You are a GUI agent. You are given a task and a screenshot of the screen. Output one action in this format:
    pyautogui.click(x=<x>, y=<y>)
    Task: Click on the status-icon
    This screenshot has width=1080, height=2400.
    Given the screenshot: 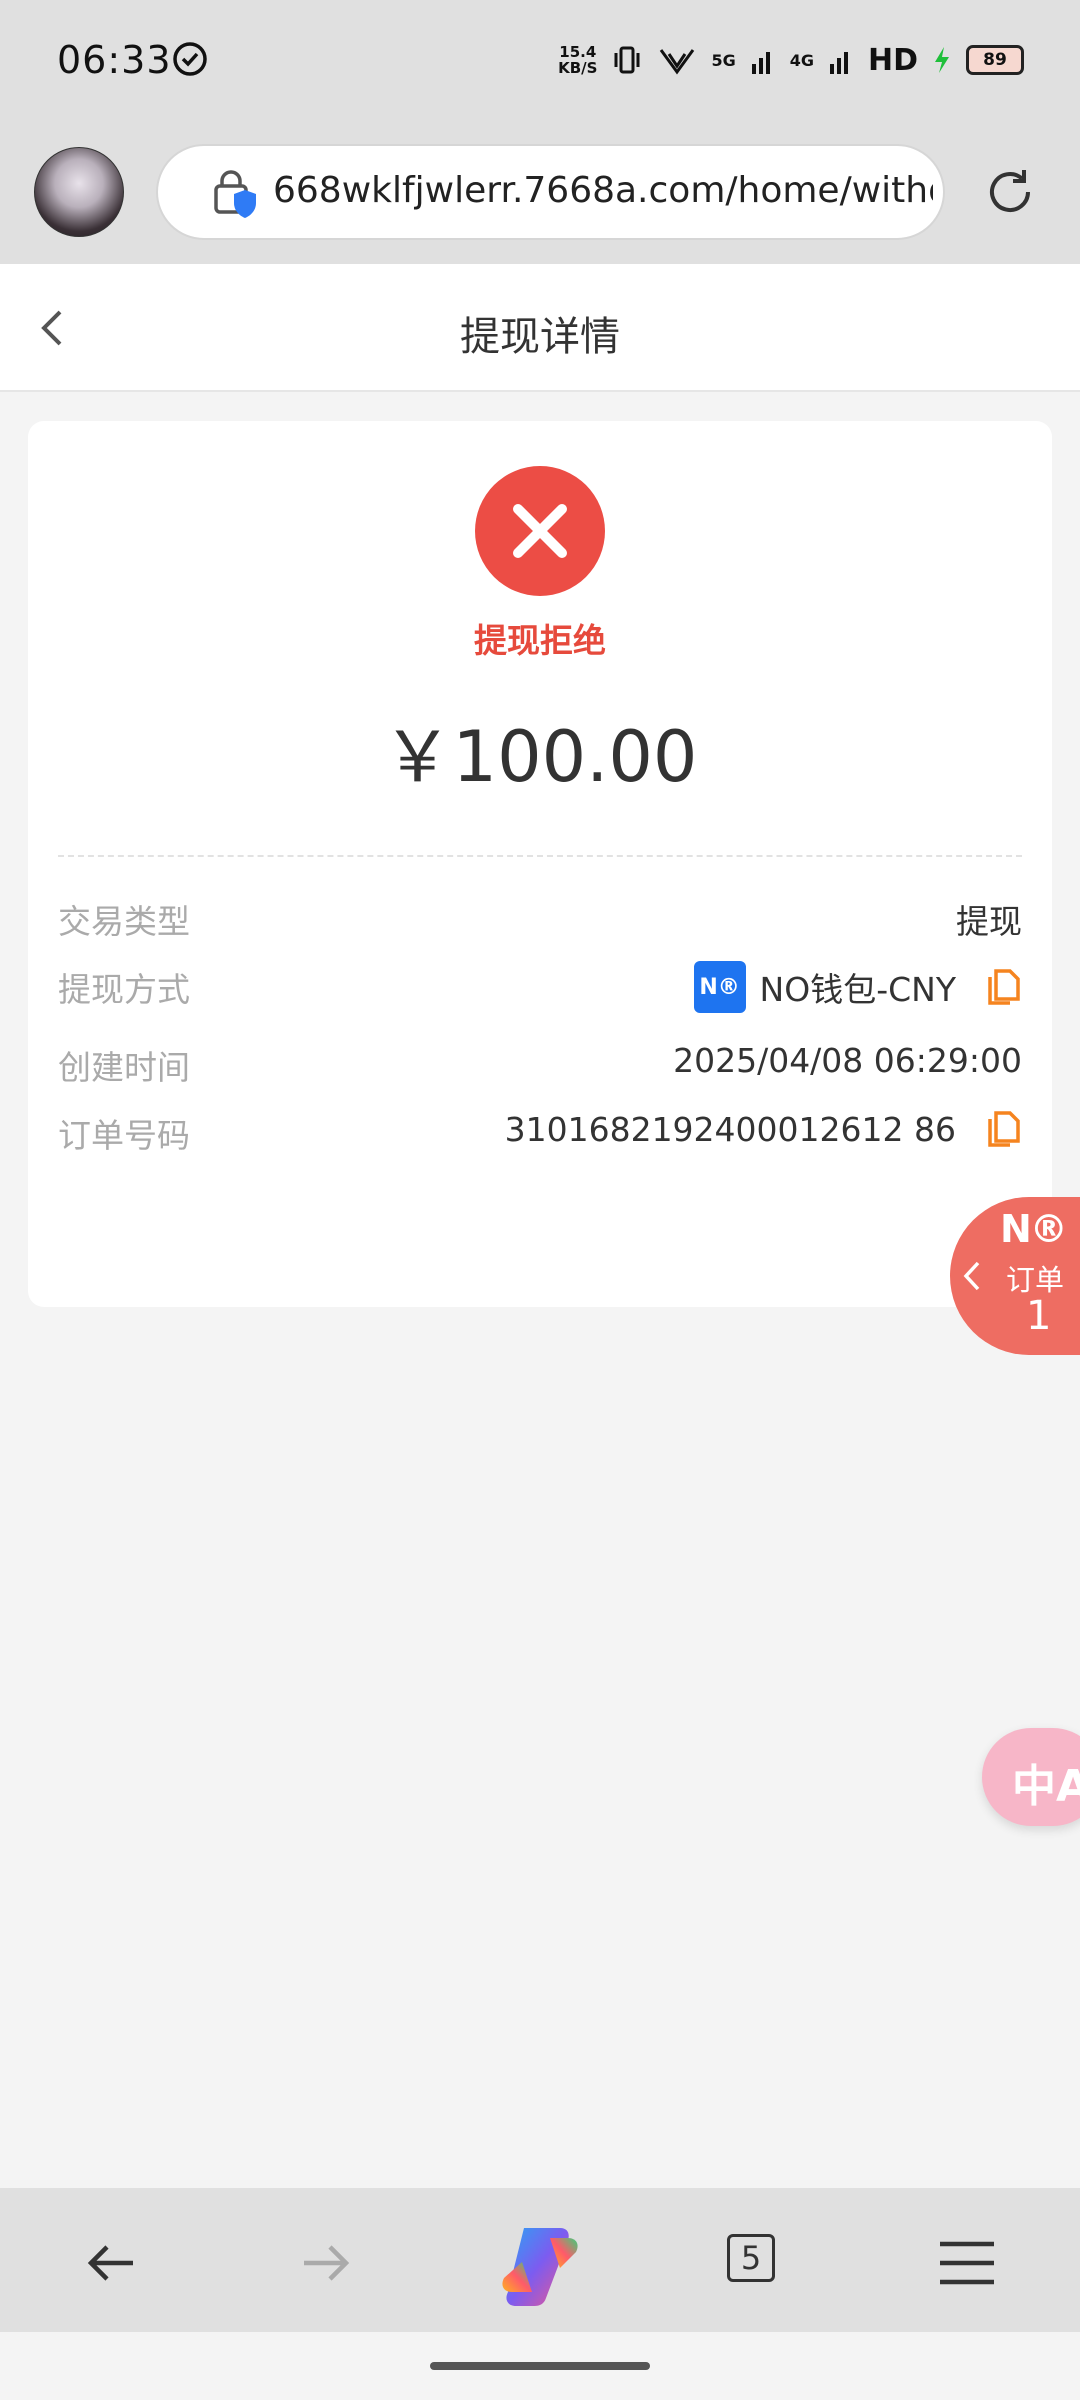 What is the action you would take?
    pyautogui.click(x=540, y=531)
    